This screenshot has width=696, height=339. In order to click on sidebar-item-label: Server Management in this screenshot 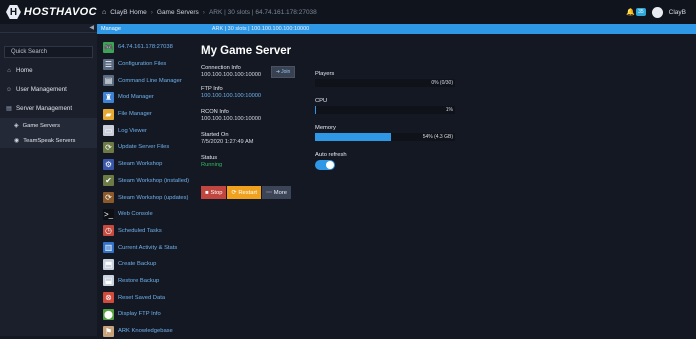, I will do `click(44, 108)`.